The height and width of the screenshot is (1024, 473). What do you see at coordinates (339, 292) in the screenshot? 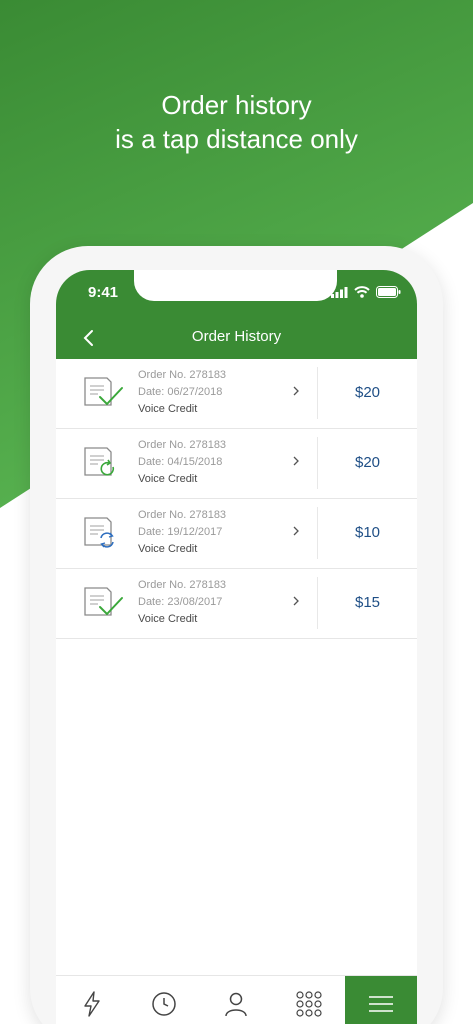
I see `signal-icon` at bounding box center [339, 292].